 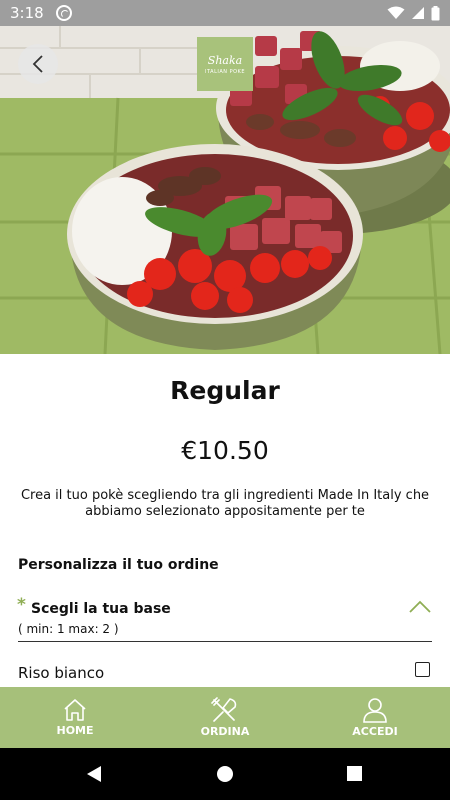 I want to click on logo-script: Shaka, so click(x=225, y=60).